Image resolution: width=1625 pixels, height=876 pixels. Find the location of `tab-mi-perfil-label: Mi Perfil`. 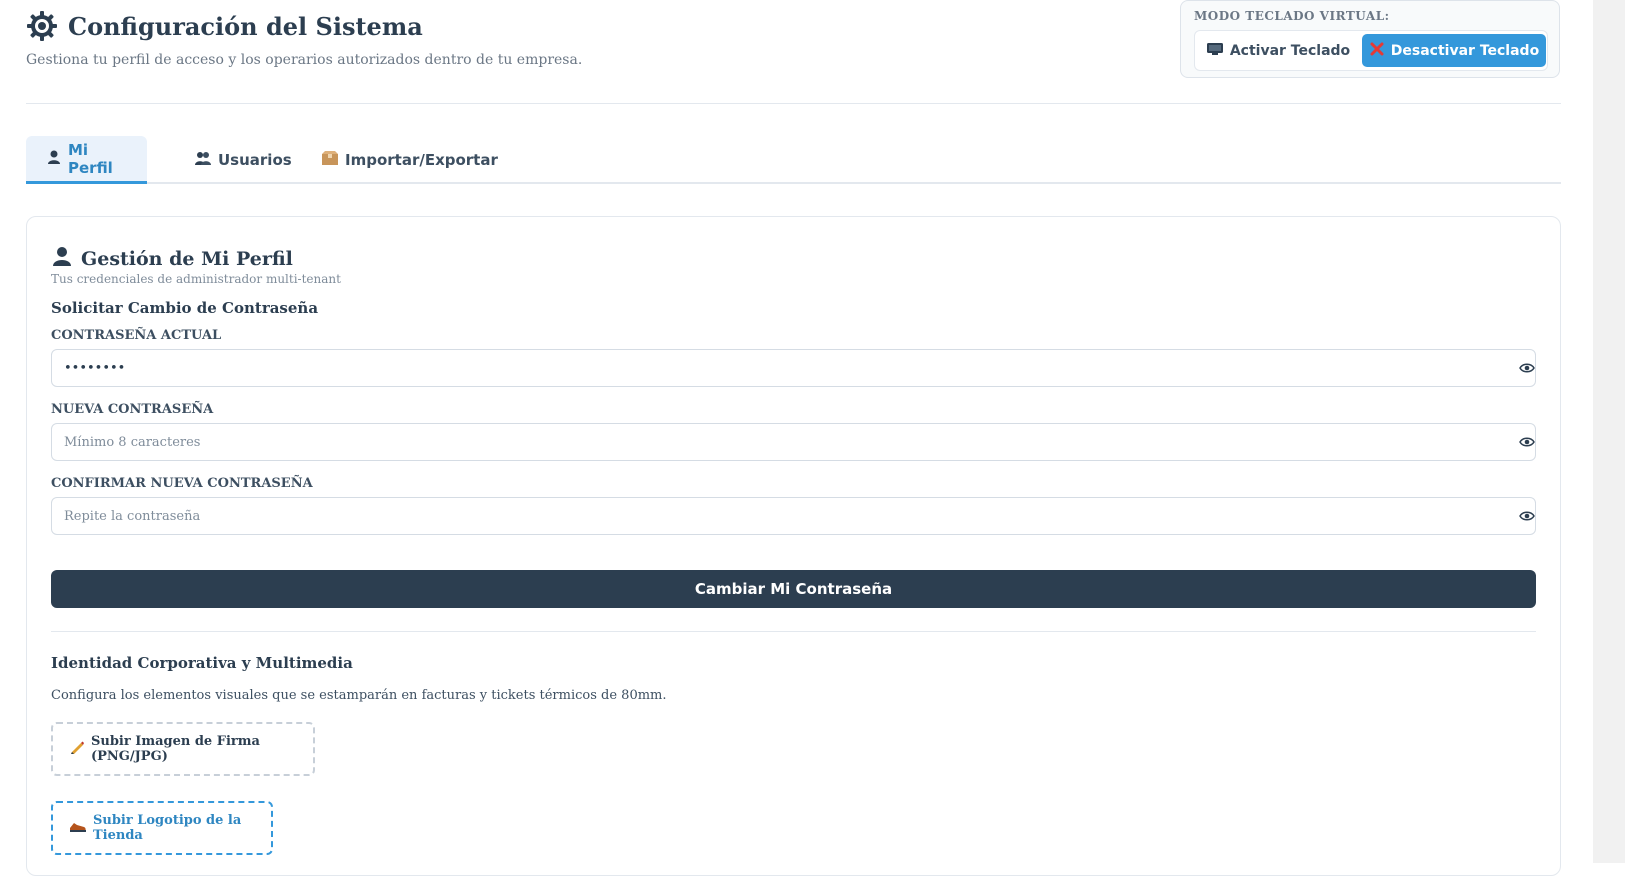

tab-mi-perfil-label: Mi Perfil is located at coordinates (90, 158).